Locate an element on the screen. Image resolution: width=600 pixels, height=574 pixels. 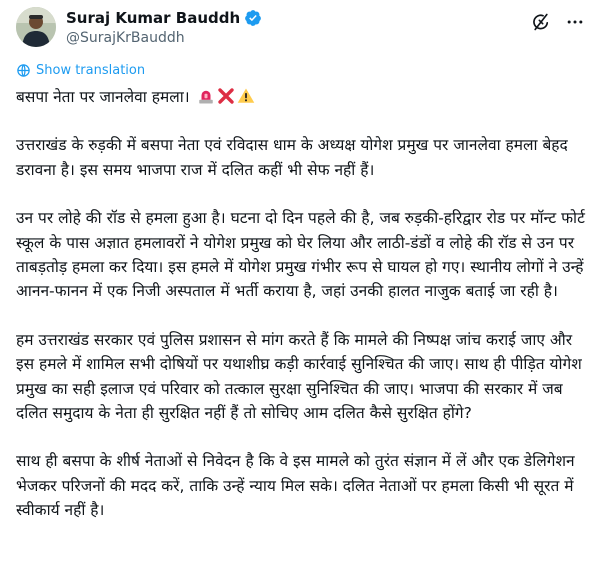
show-translation-link: Show translation is located at coordinates (80, 70).